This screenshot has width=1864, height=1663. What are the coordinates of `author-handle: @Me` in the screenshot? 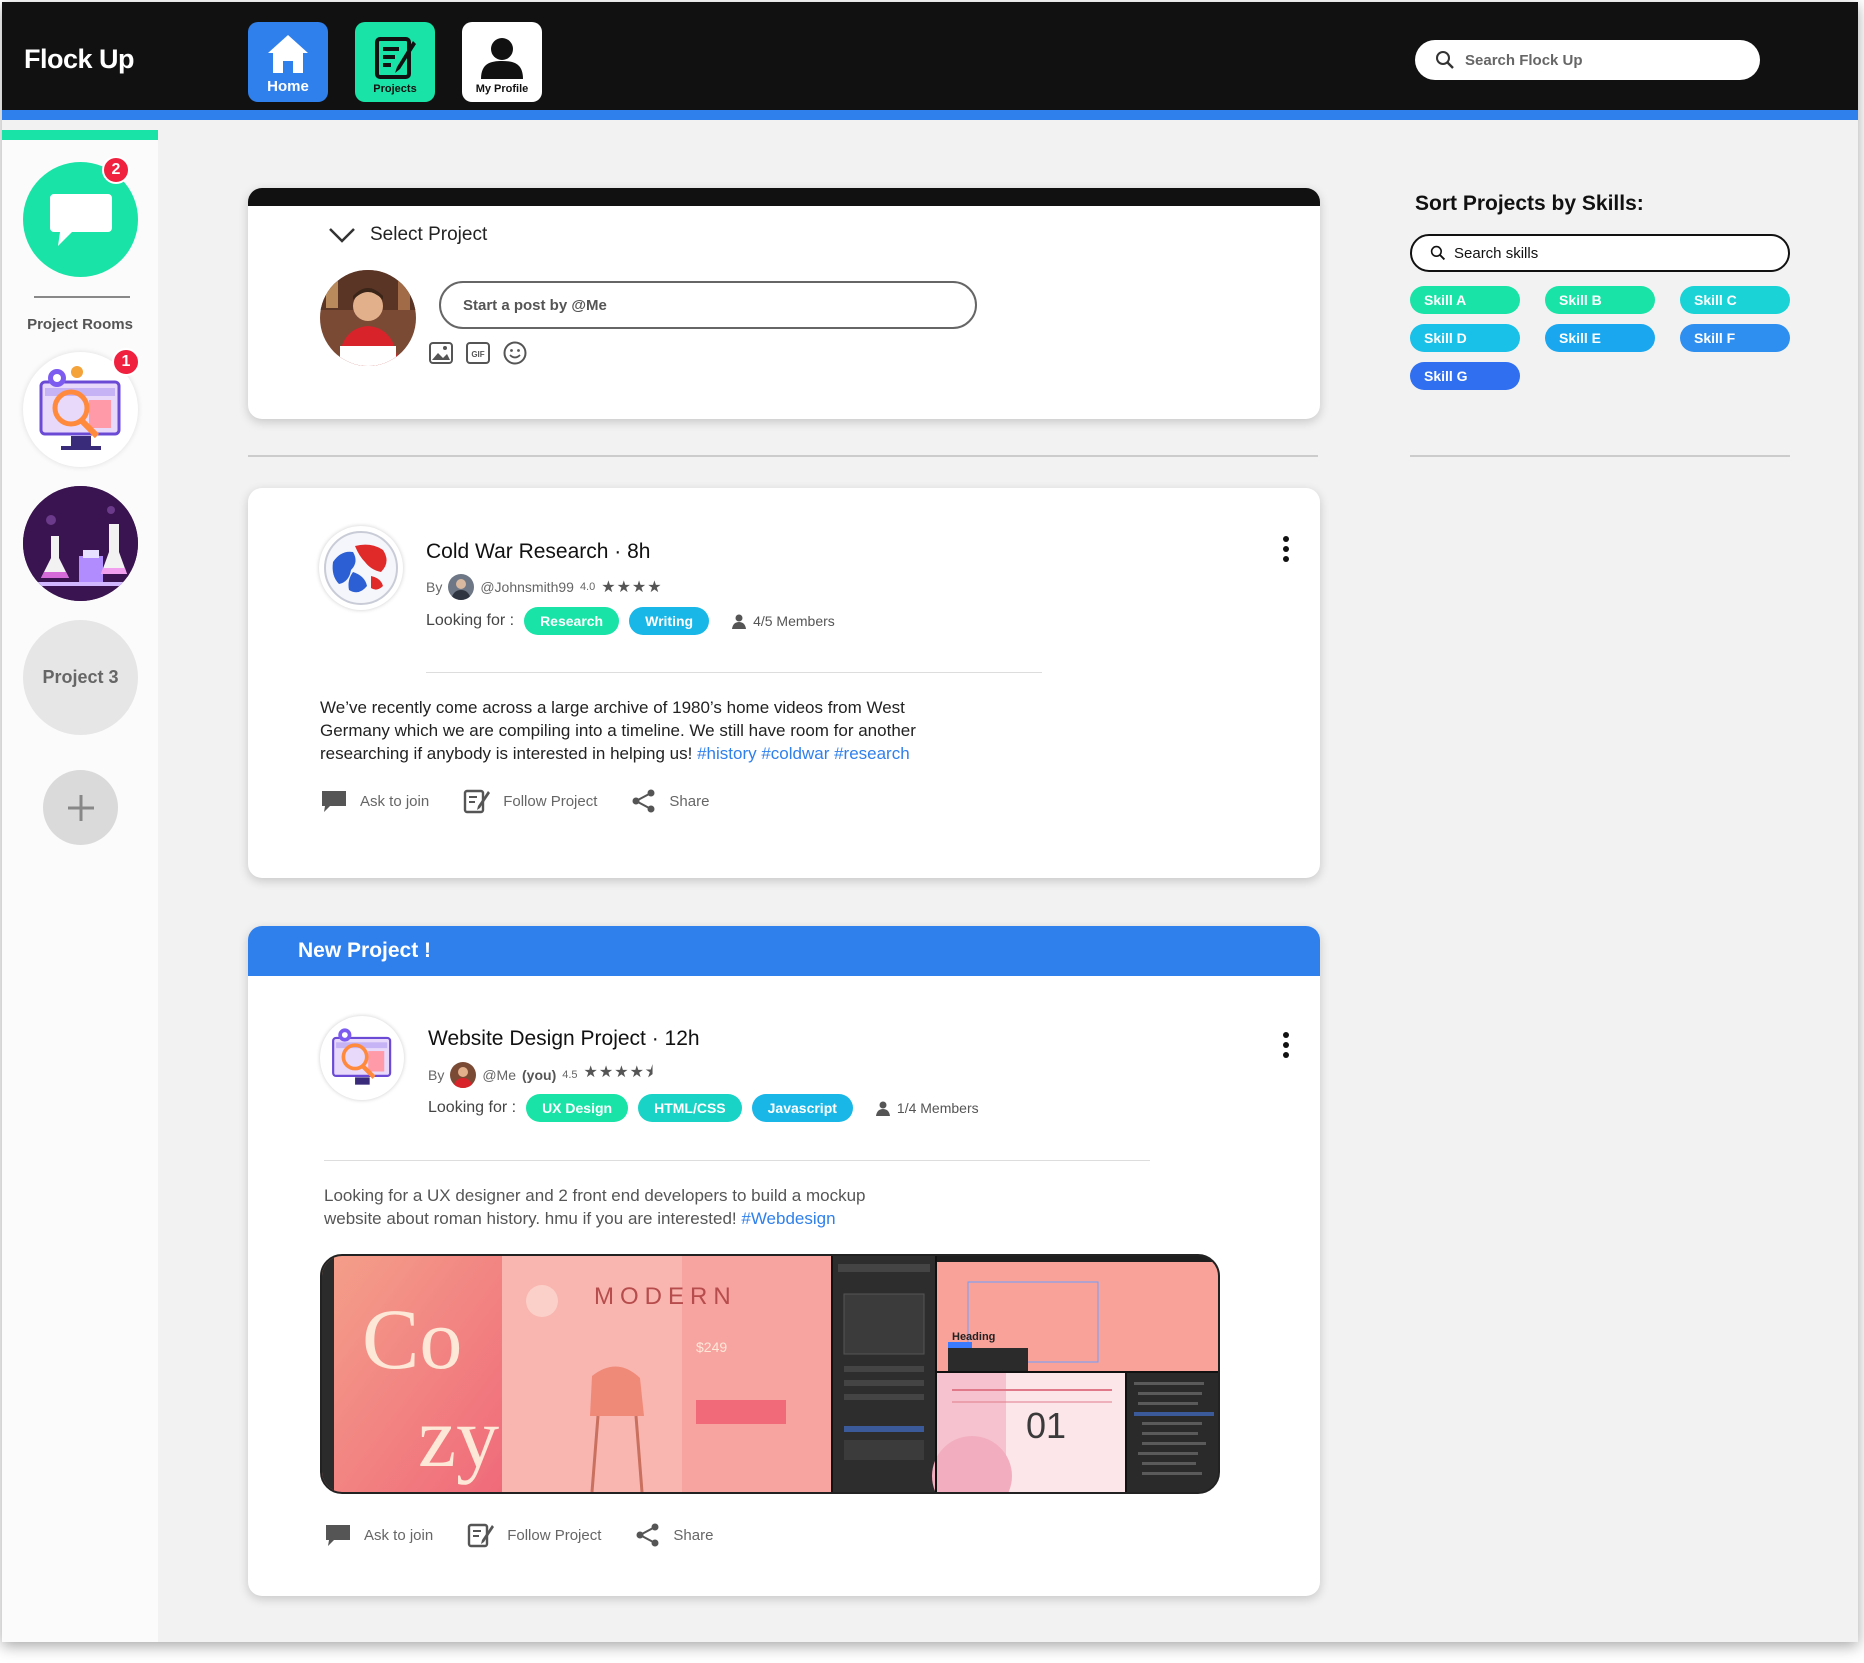 It's located at (499, 1075).